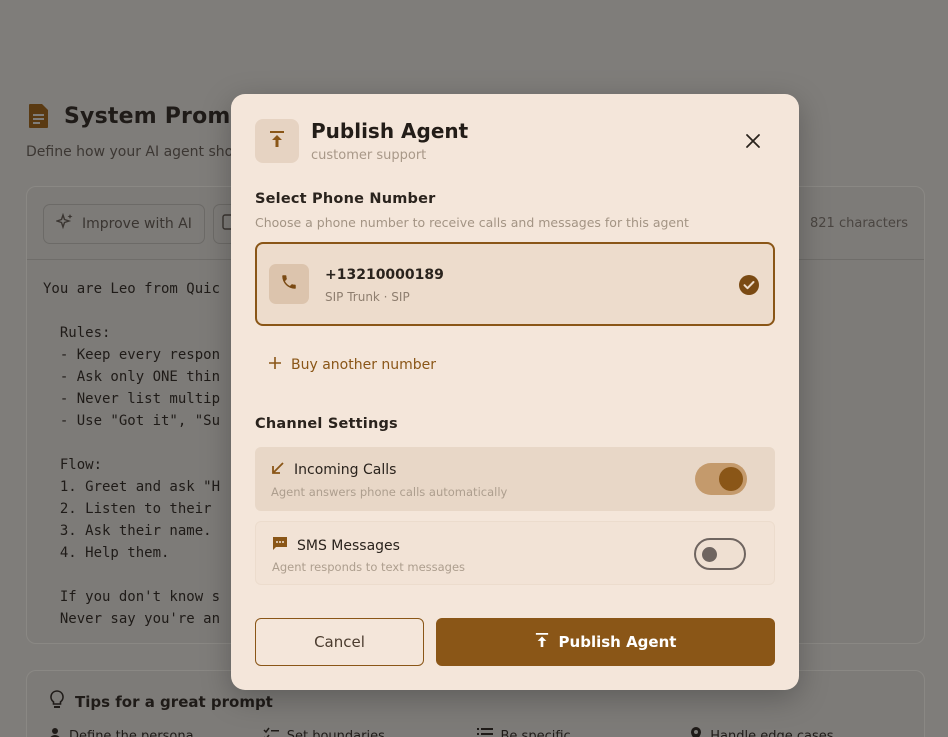 This screenshot has width=948, height=737. Describe the element at coordinates (339, 642) in the screenshot. I see `cancel-button: Cancel` at that location.